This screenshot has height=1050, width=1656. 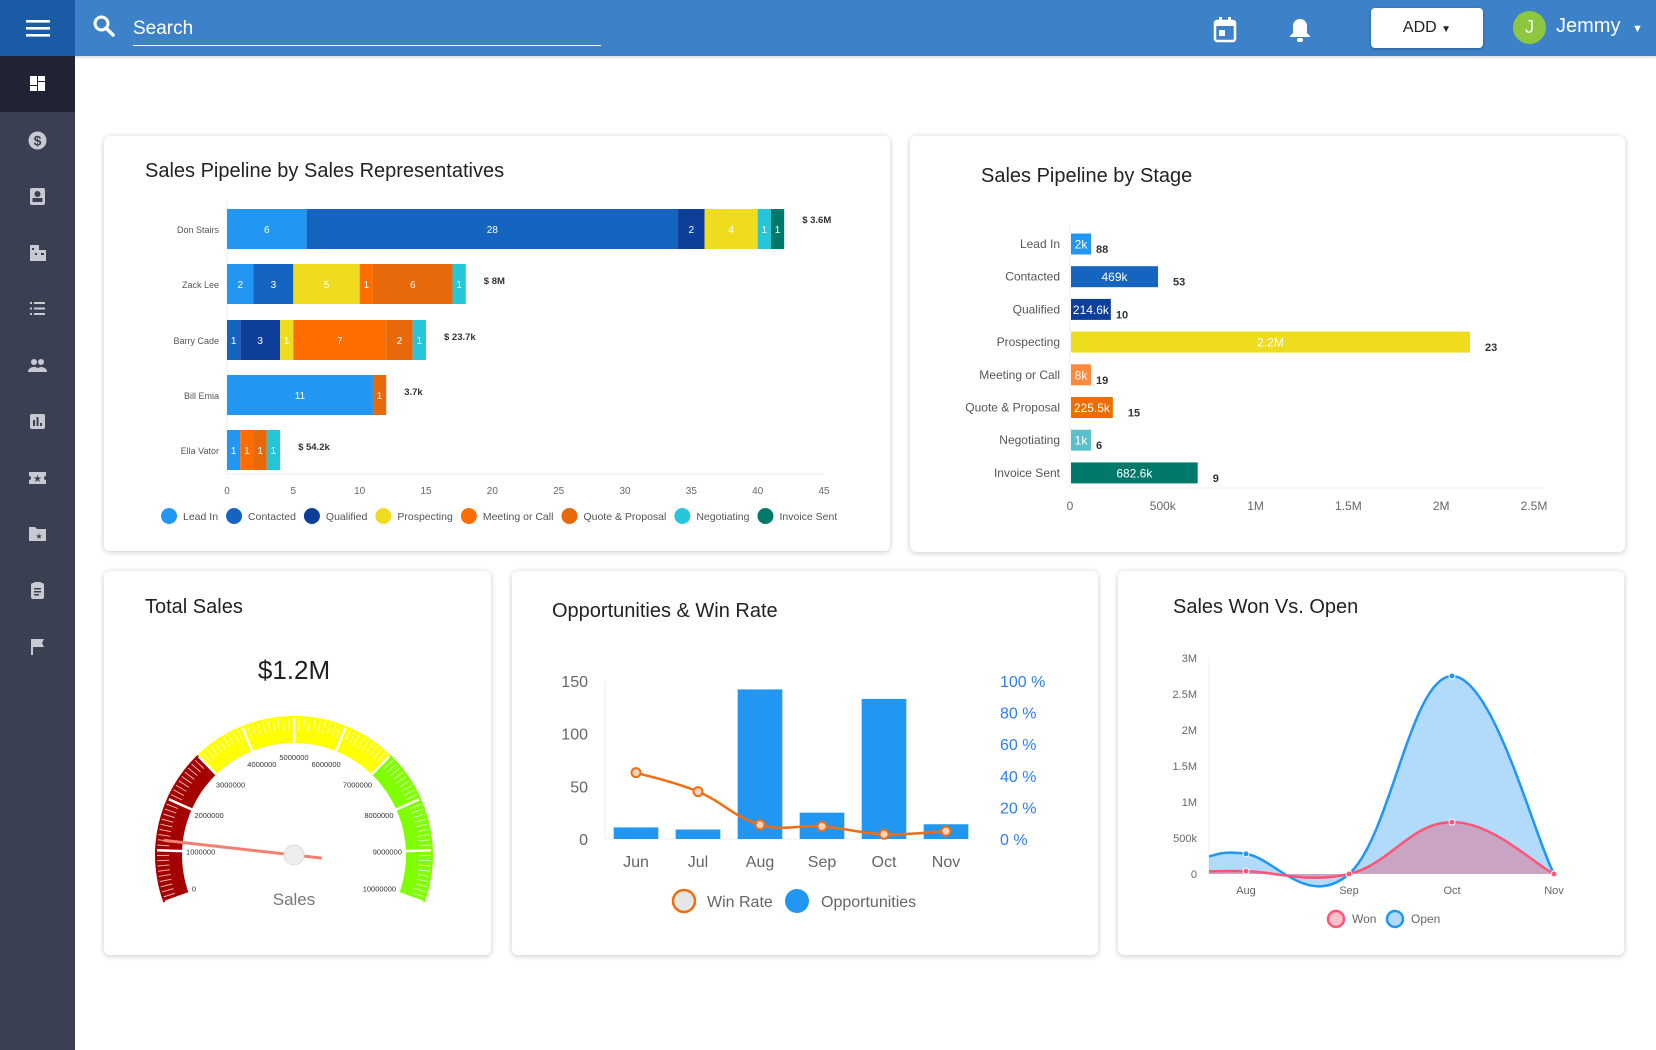 What do you see at coordinates (379, 889) in the screenshot?
I see `gauge-tick-label: 10000000` at bounding box center [379, 889].